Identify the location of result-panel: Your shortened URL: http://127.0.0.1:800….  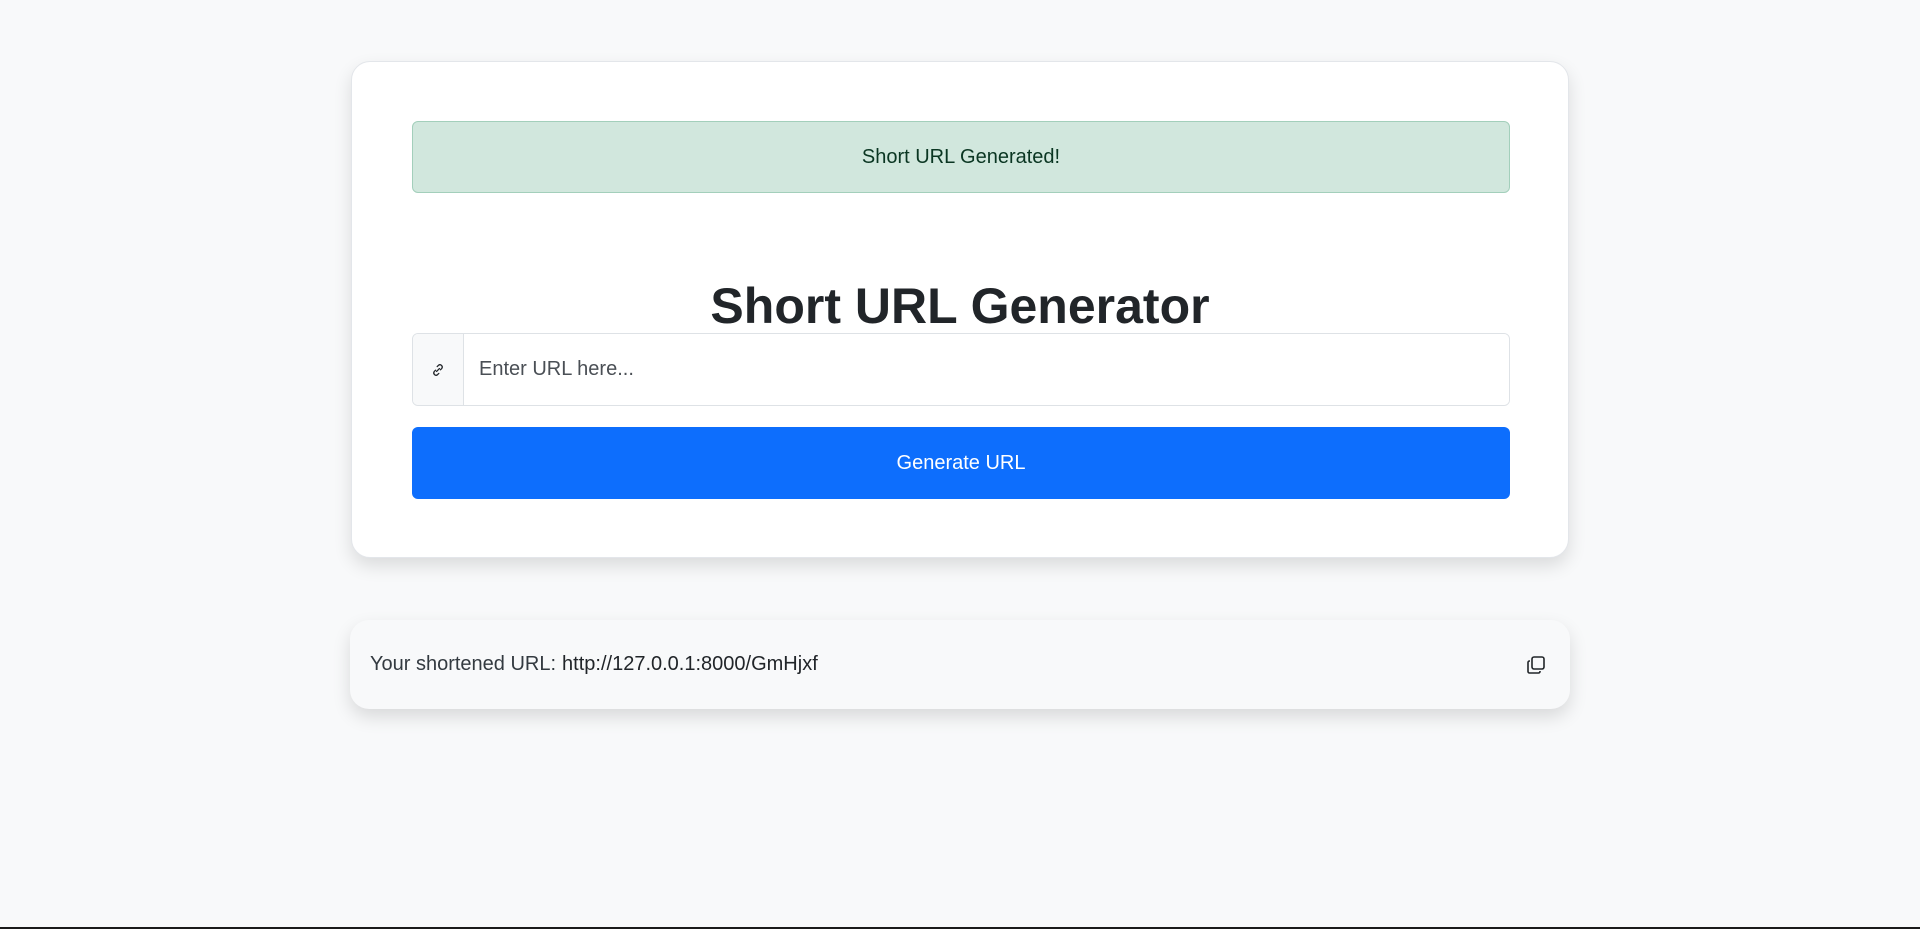
(960, 664).